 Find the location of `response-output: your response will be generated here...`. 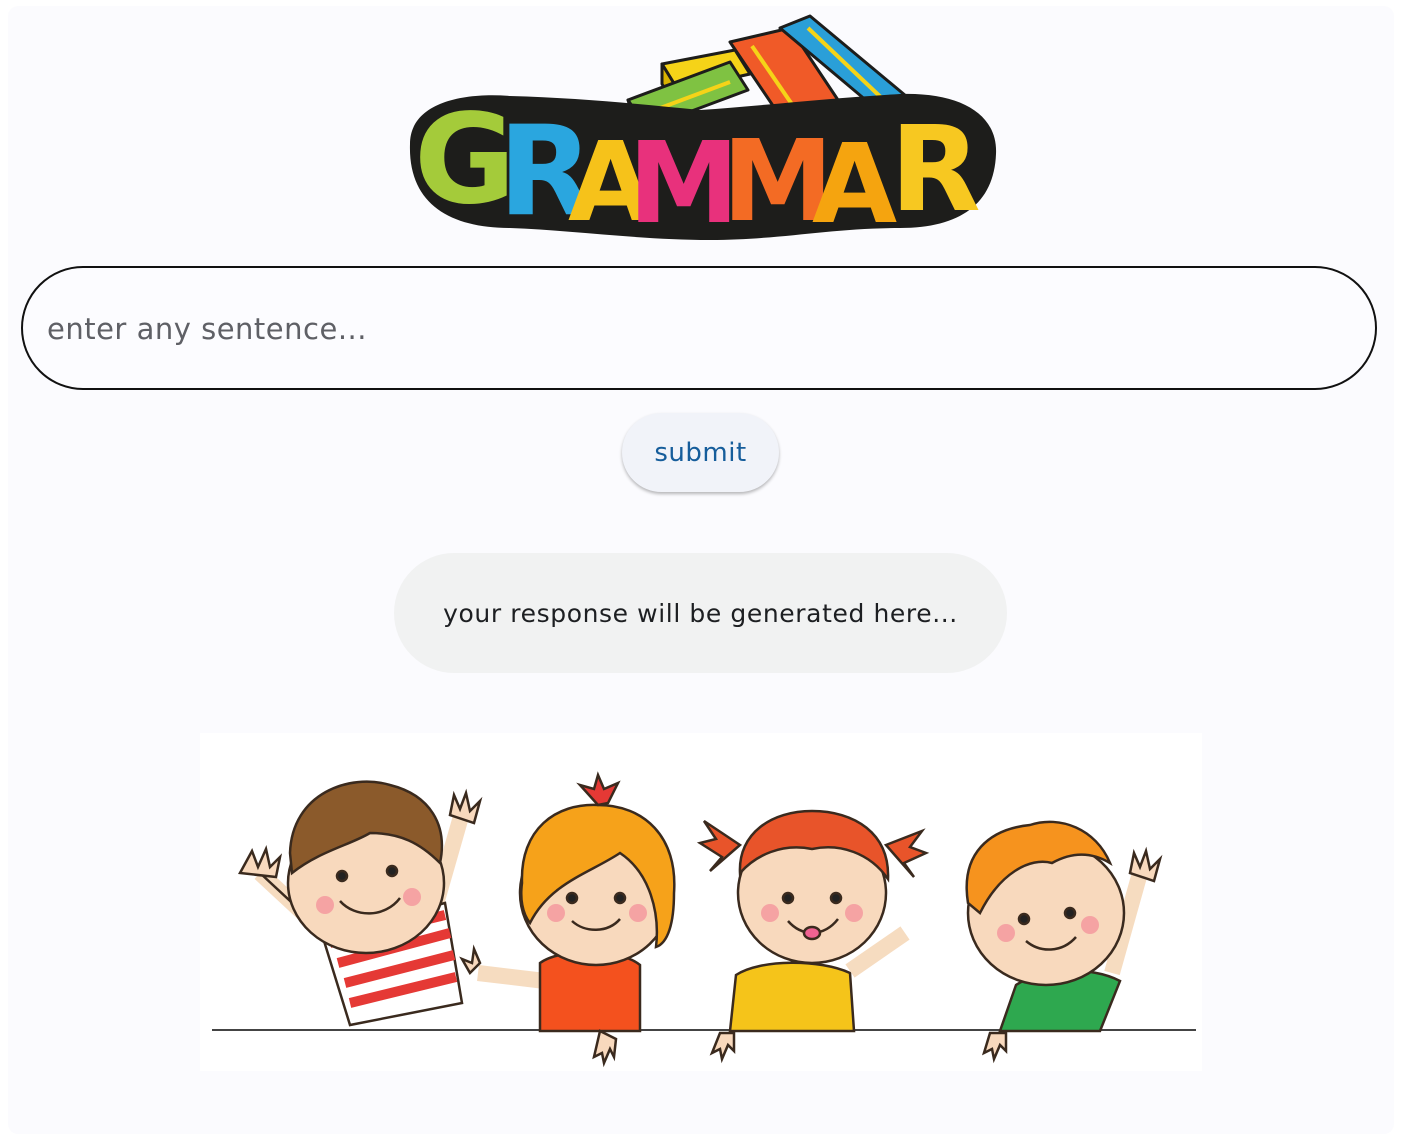

response-output: your response will be generated here... is located at coordinates (700, 613).